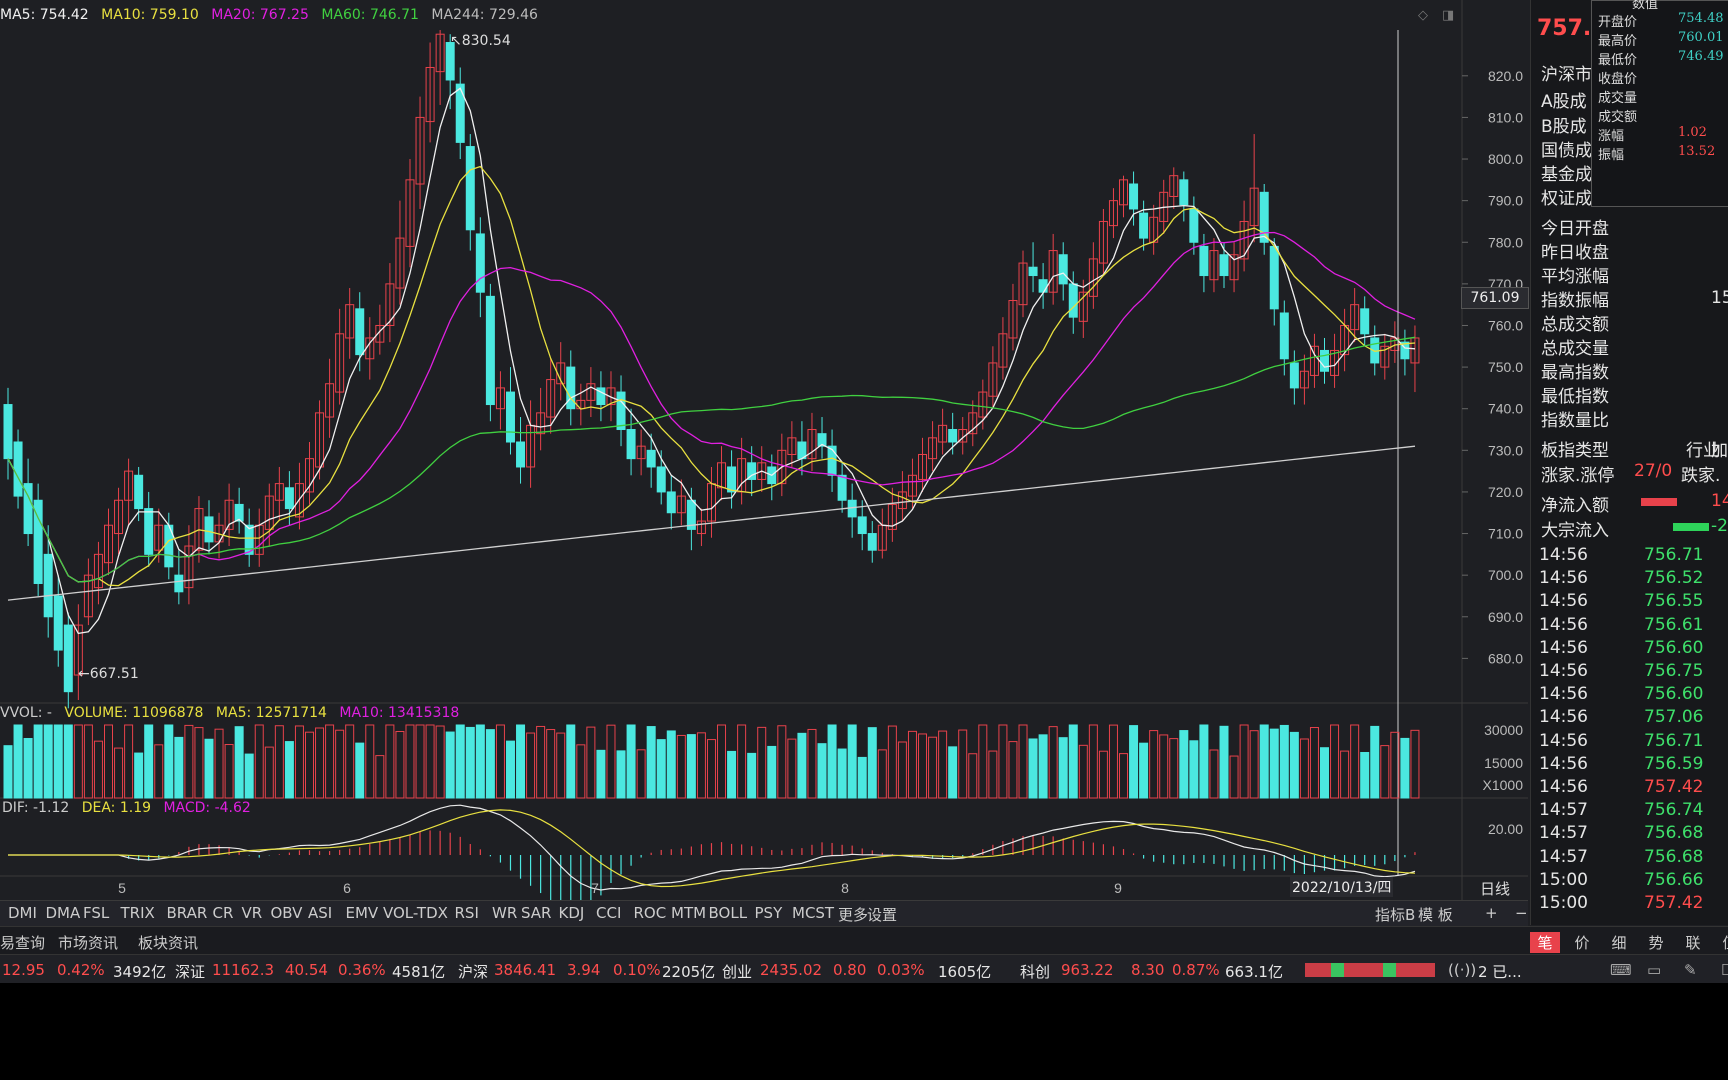  I want to click on x-tick-label: 7, so click(595, 888).